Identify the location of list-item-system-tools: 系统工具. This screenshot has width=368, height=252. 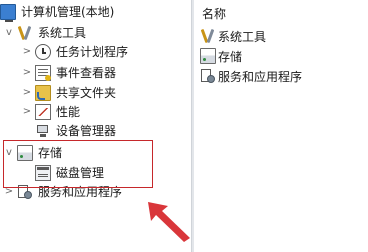
(233, 36).